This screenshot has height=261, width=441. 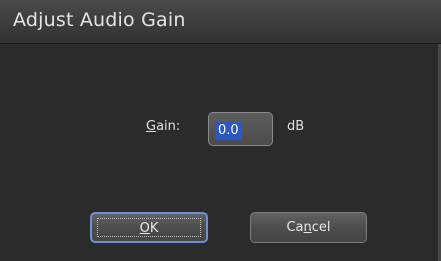 What do you see at coordinates (168, 126) in the screenshot?
I see `gain-label-text: ain:` at bounding box center [168, 126].